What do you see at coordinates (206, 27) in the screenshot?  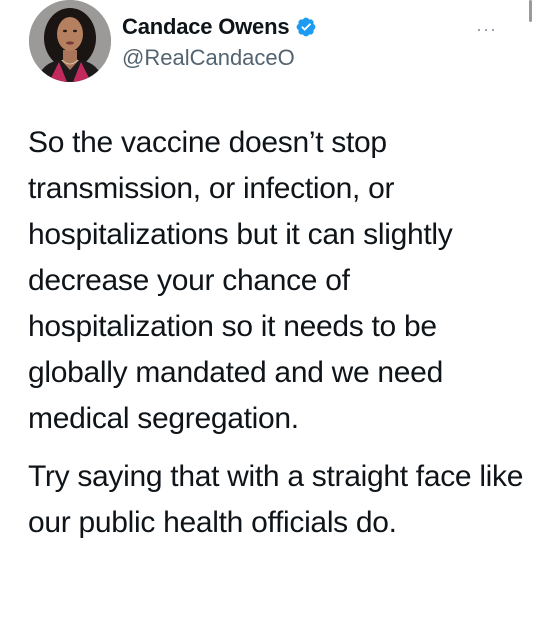 I see `author-display-name: Candace Owens` at bounding box center [206, 27].